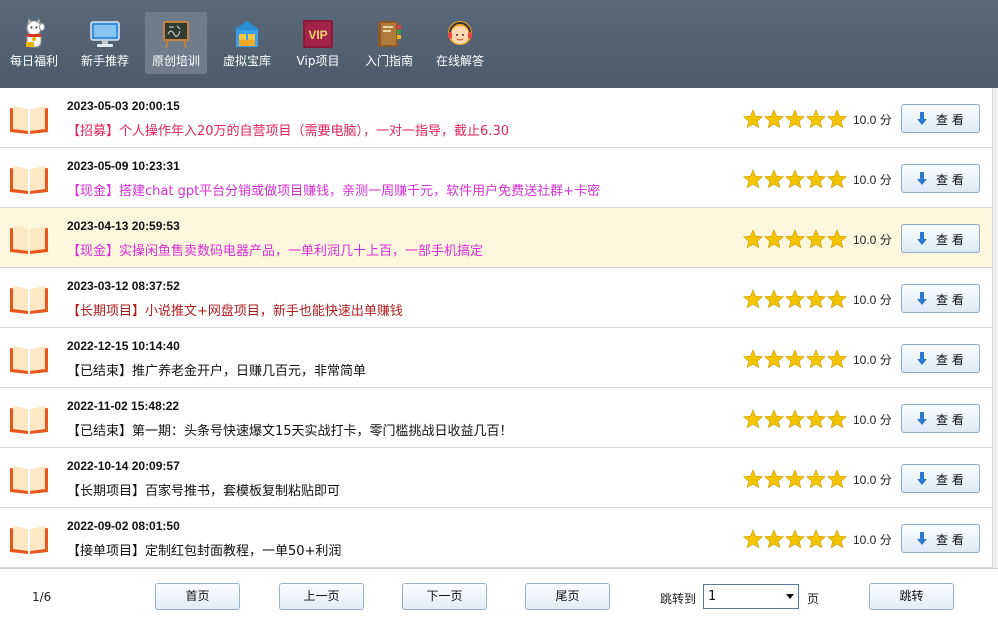  Describe the element at coordinates (317, 35) in the screenshot. I see `svg-text: VIP` at that location.